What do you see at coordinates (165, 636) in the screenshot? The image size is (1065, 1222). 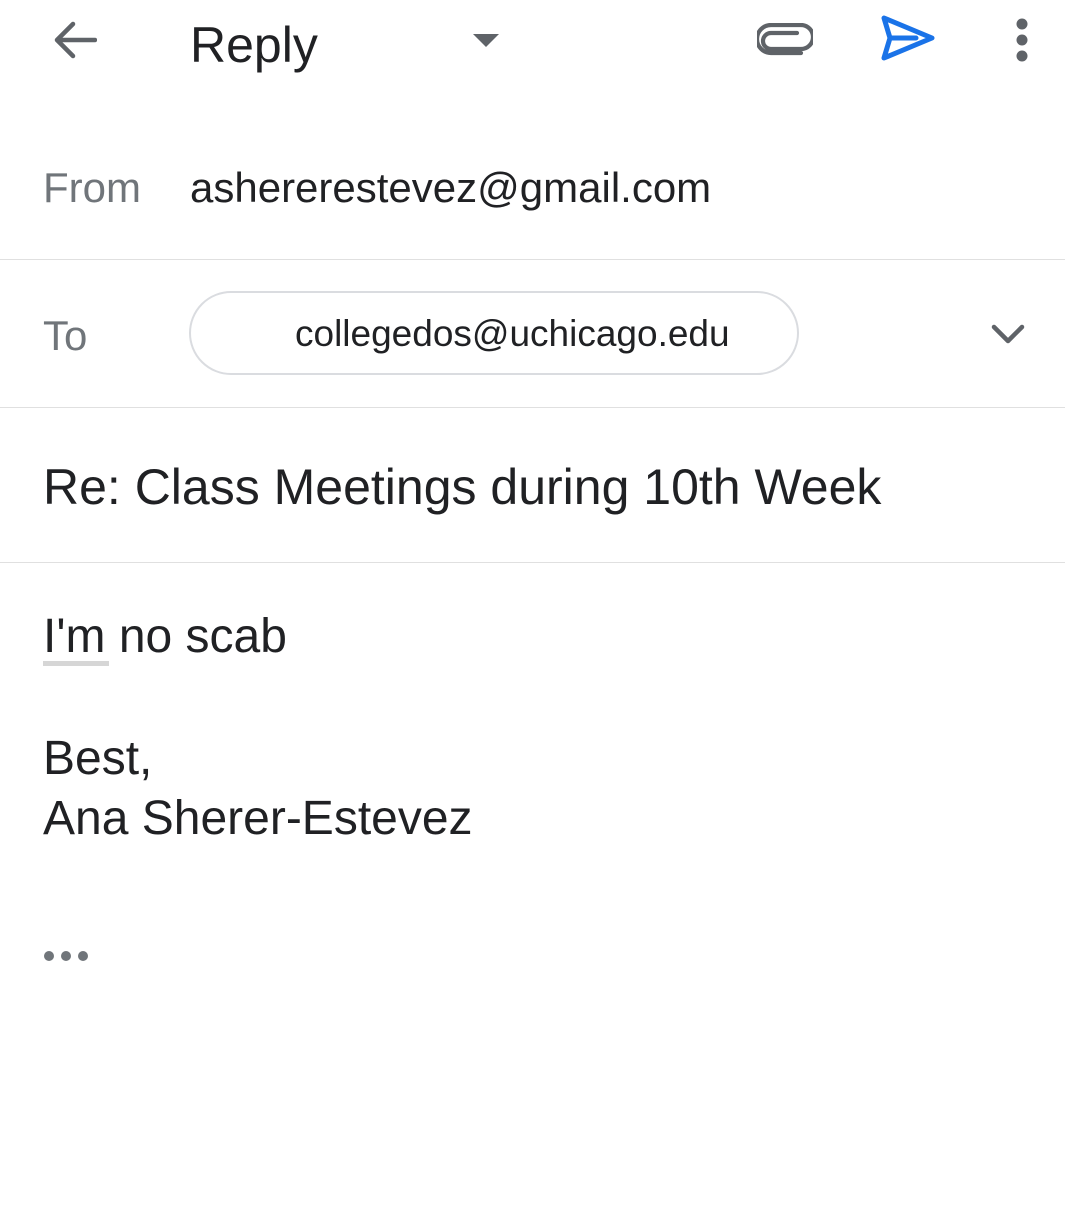 I see `body-line: I'm no scab` at bounding box center [165, 636].